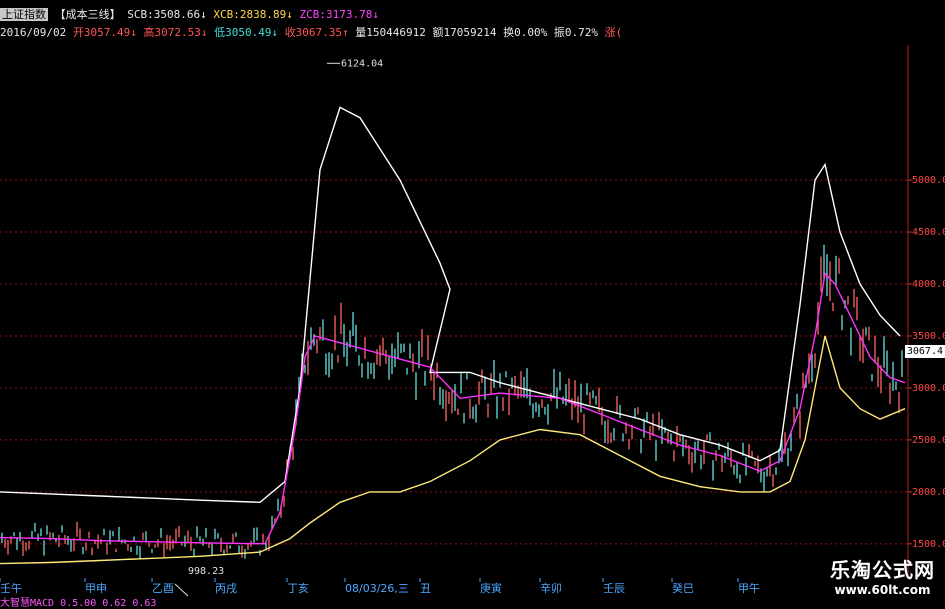 The height and width of the screenshot is (609, 945). Describe the element at coordinates (928, 232) in the screenshot. I see `y-tick-label: 4500.0` at that location.